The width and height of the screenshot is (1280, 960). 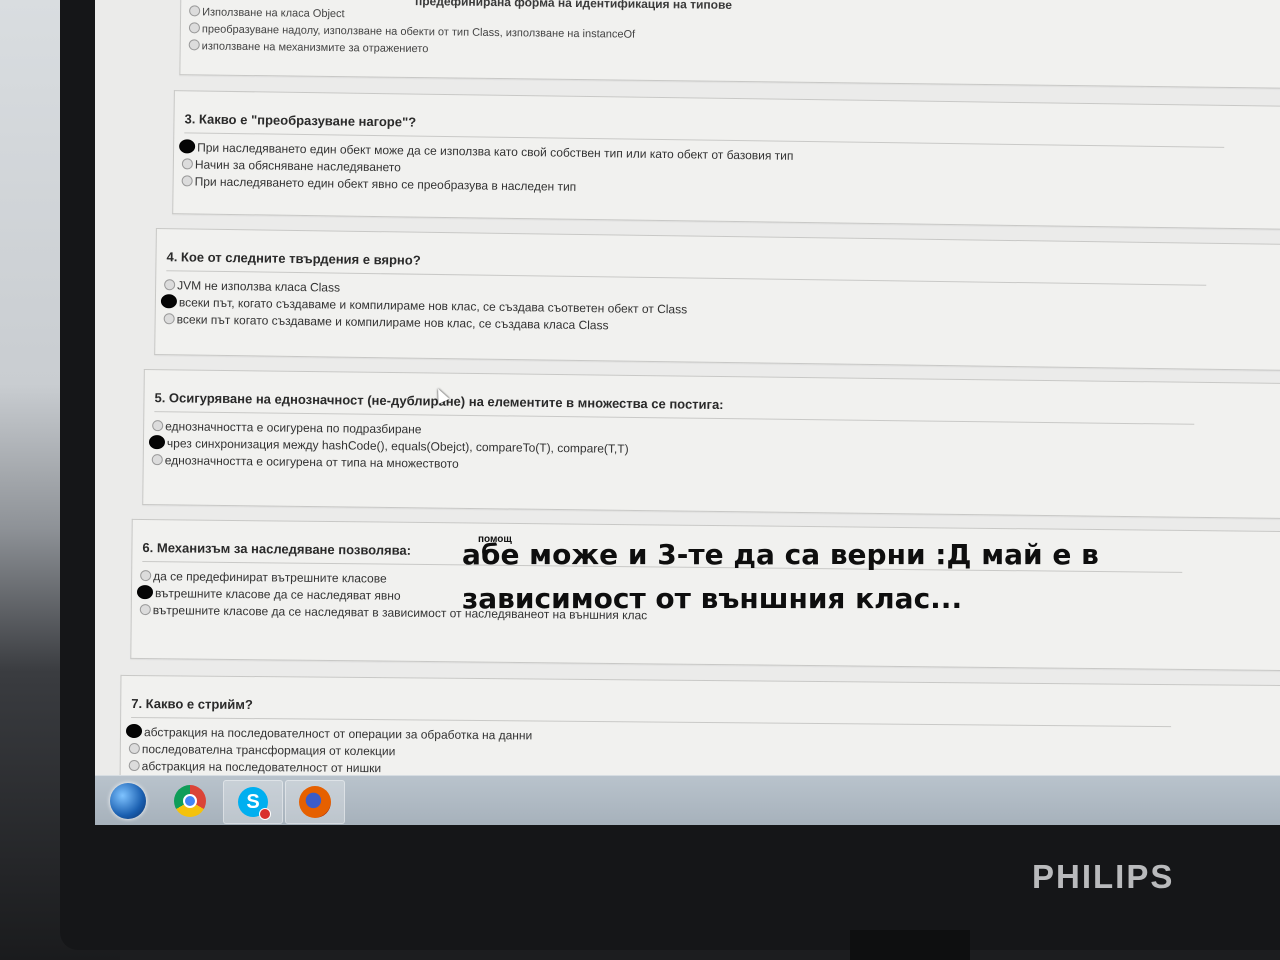 I want to click on chrome-icon, so click(x=190, y=801).